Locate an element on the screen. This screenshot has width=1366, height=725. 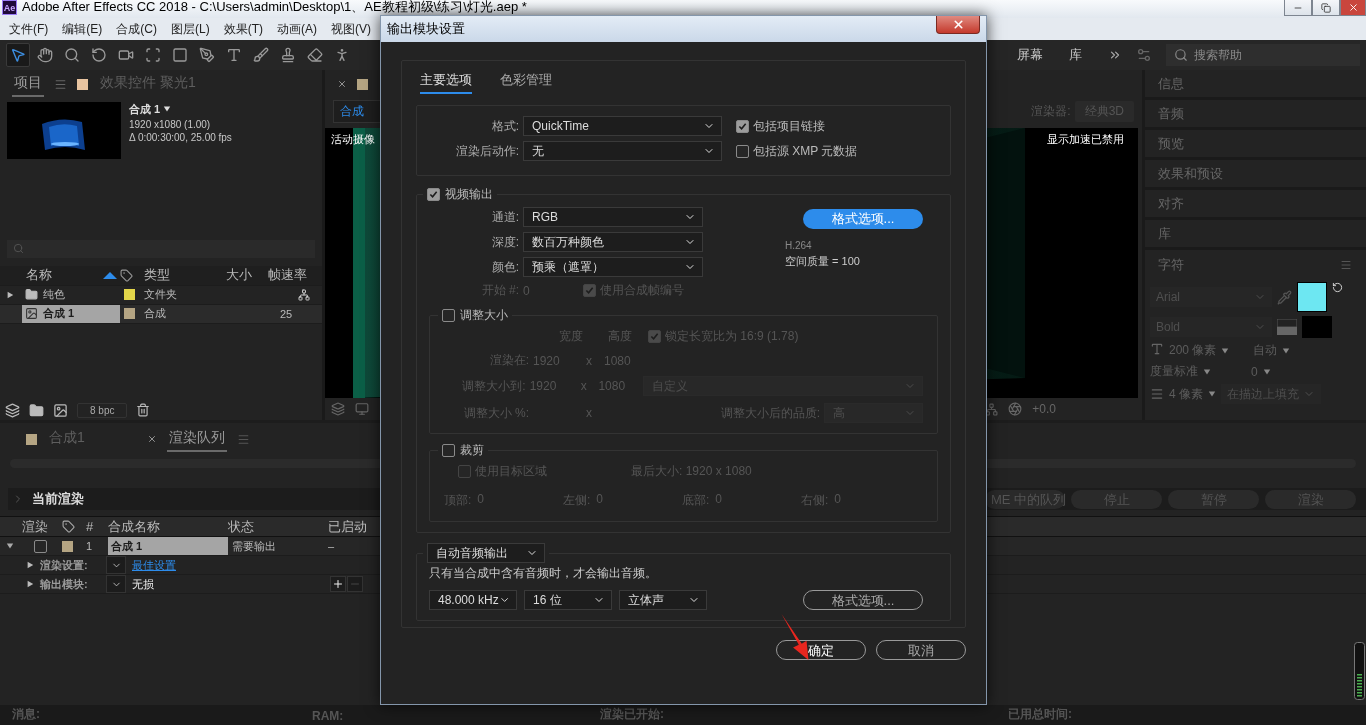
table-cell: 合成 is located at coordinates (155, 313).